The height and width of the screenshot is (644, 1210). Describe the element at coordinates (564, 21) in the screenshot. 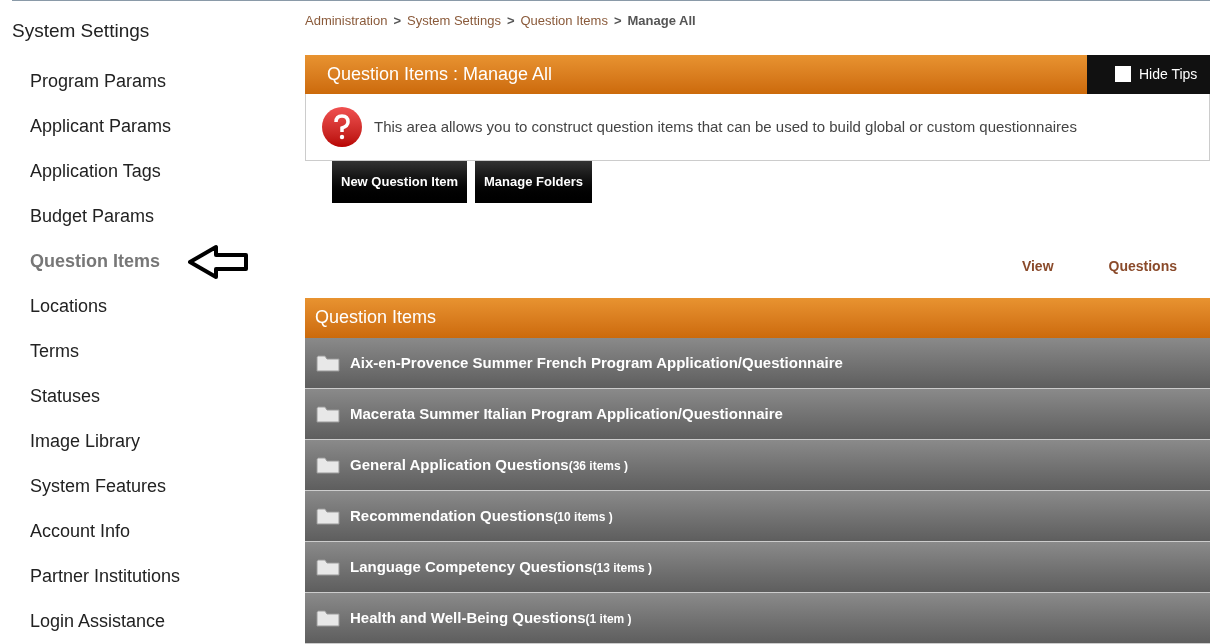

I see `breadcrumb-link: Question Items` at that location.